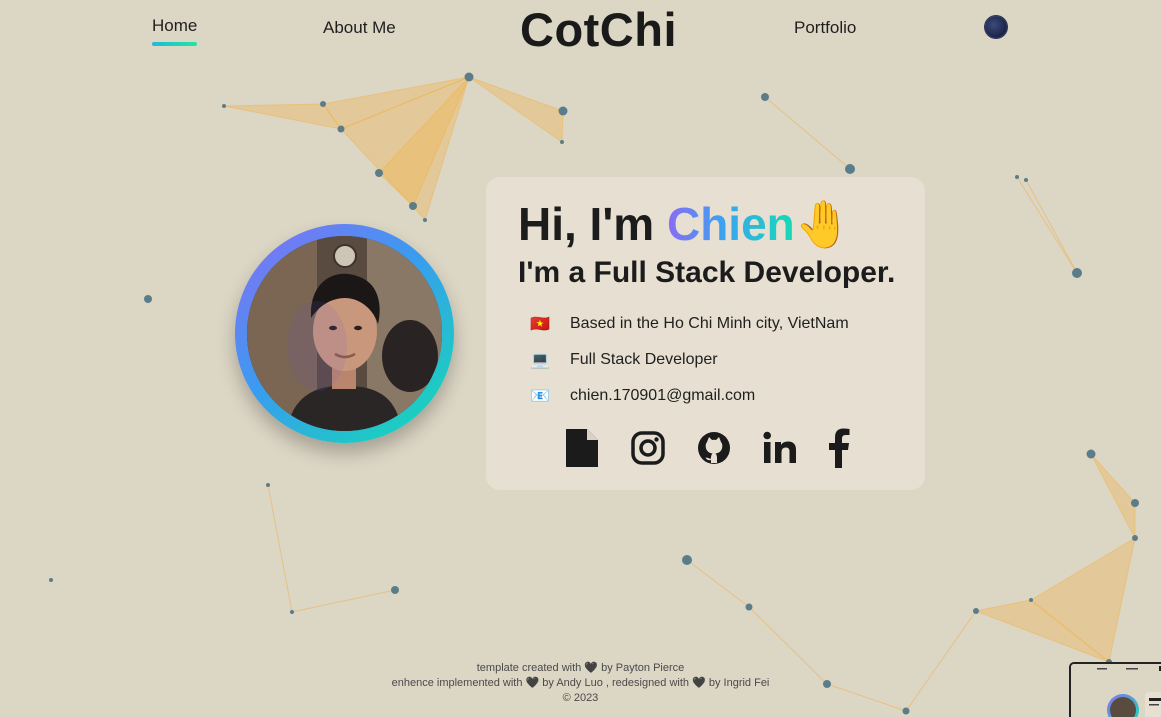  What do you see at coordinates (714, 448) in the screenshot?
I see `github-icon` at bounding box center [714, 448].